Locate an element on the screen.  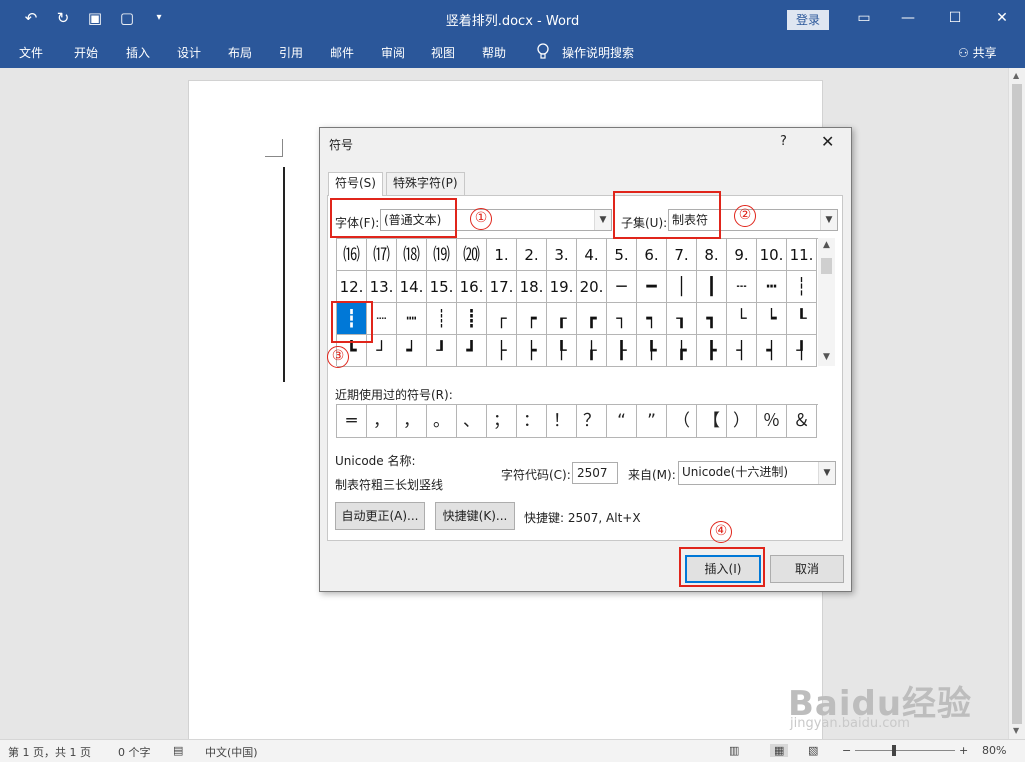
symbol-cell: ┡ is located at coordinates (652, 351).